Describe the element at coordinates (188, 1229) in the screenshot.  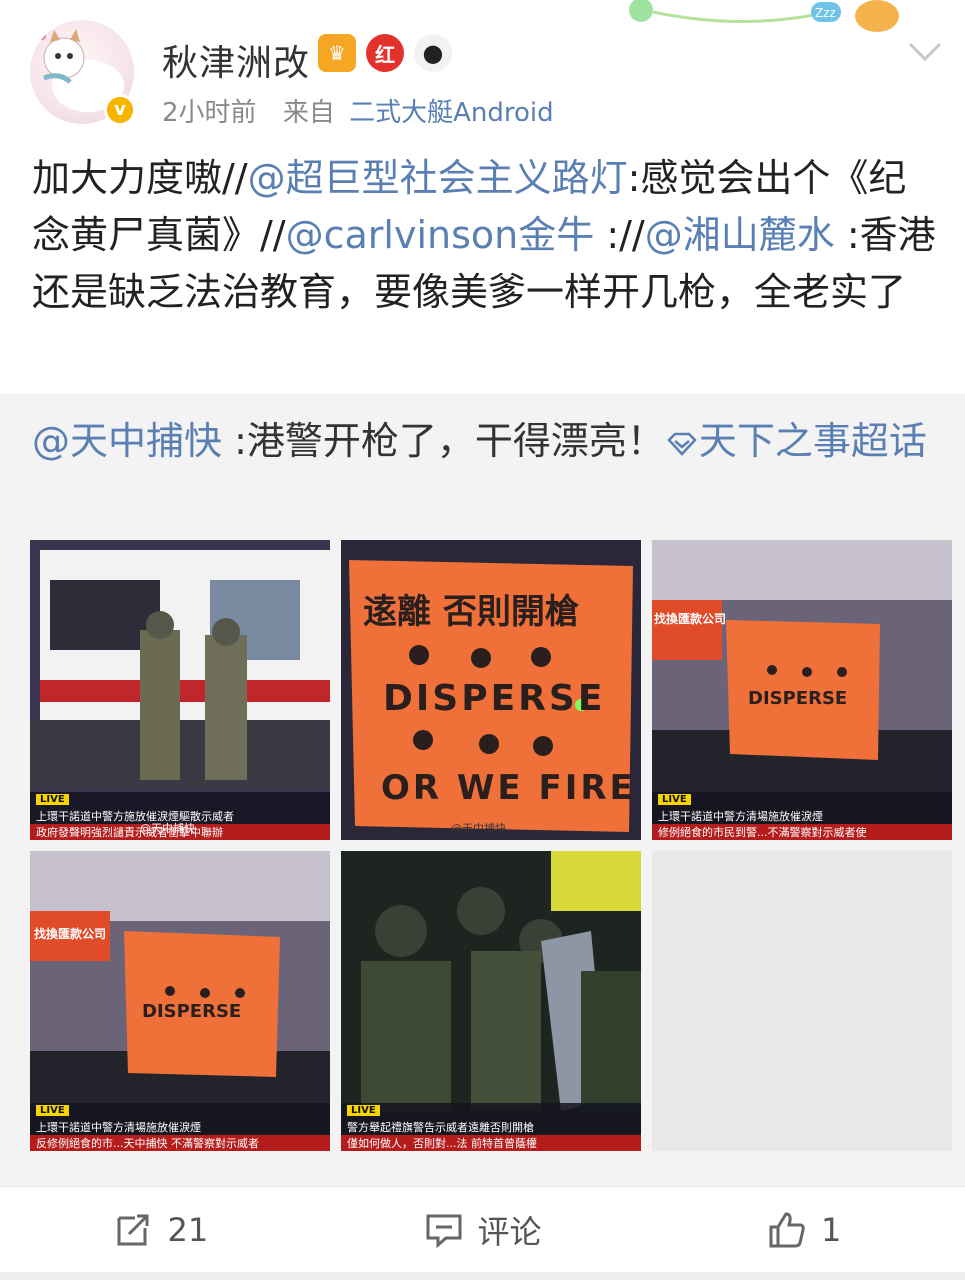
I see `repost-count: 21` at that location.